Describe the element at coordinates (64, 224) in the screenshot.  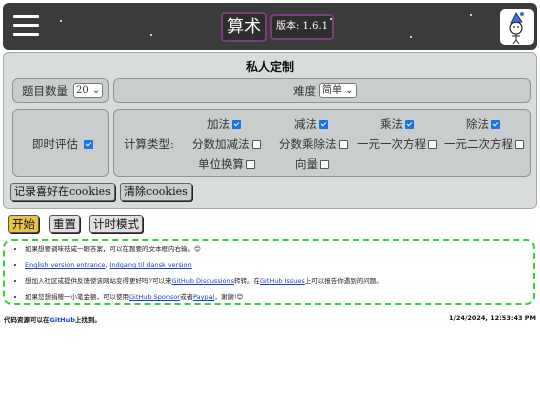
I see `reset-button: 重置` at that location.